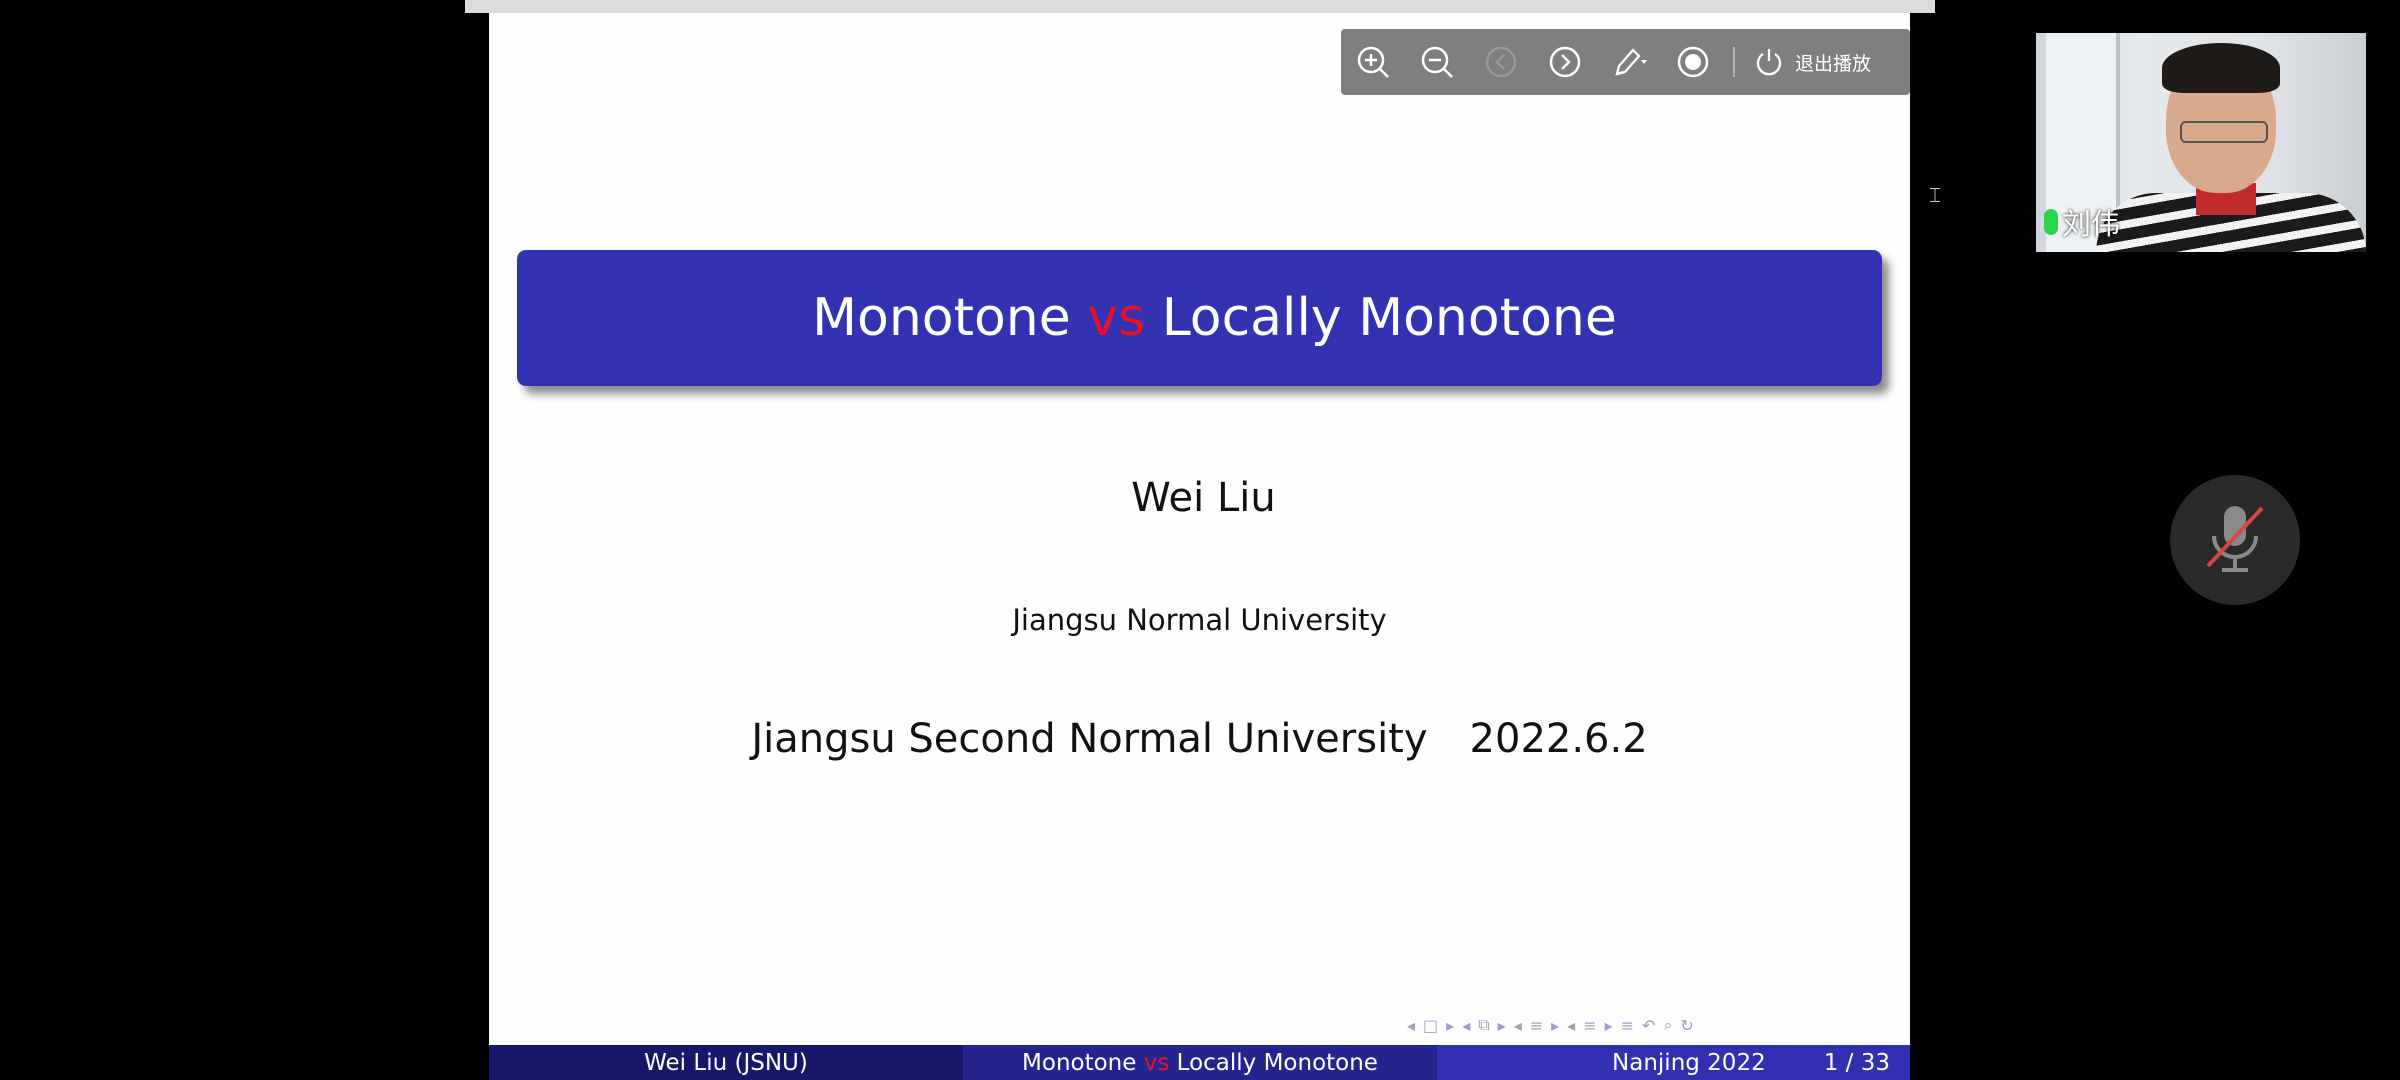 This screenshot has height=1080, width=2400. I want to click on nav-frame-icon: □, so click(1430, 1025).